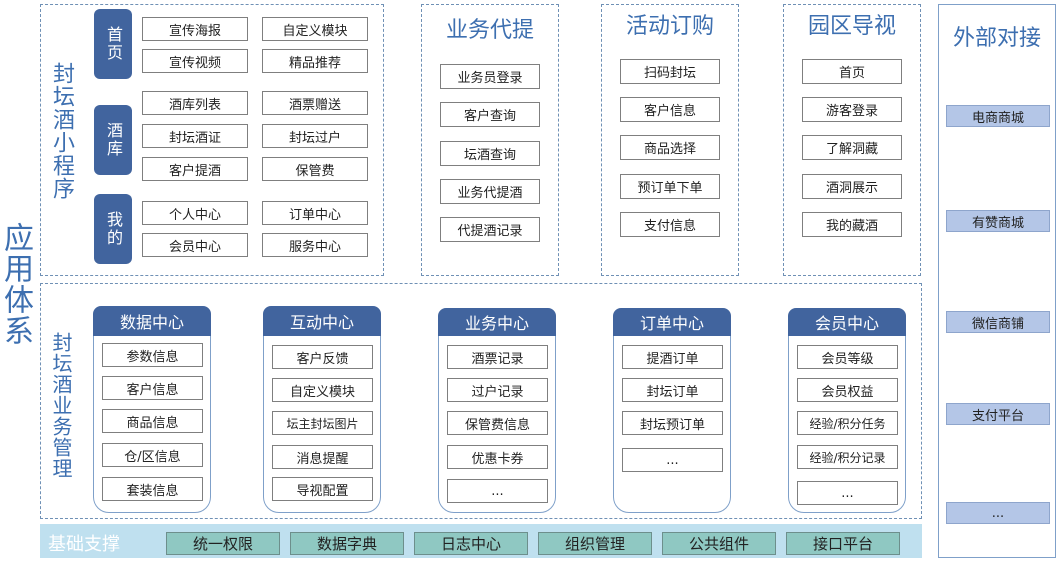  I want to click on center-item: 封坛订单, so click(672, 390).